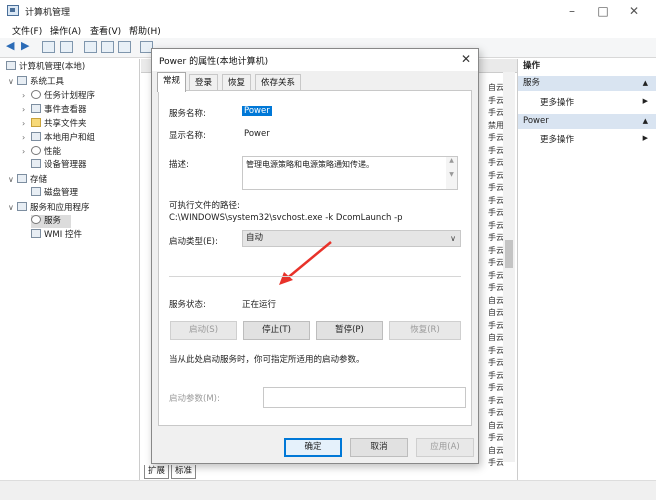  Describe the element at coordinates (203, 330) in the screenshot. I see `start-button: 启动(S)` at that location.